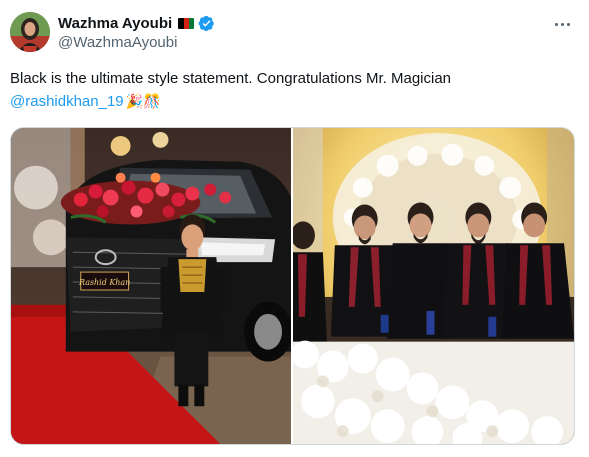  What do you see at coordinates (562, 24) in the screenshot?
I see `more-options-icon` at bounding box center [562, 24].